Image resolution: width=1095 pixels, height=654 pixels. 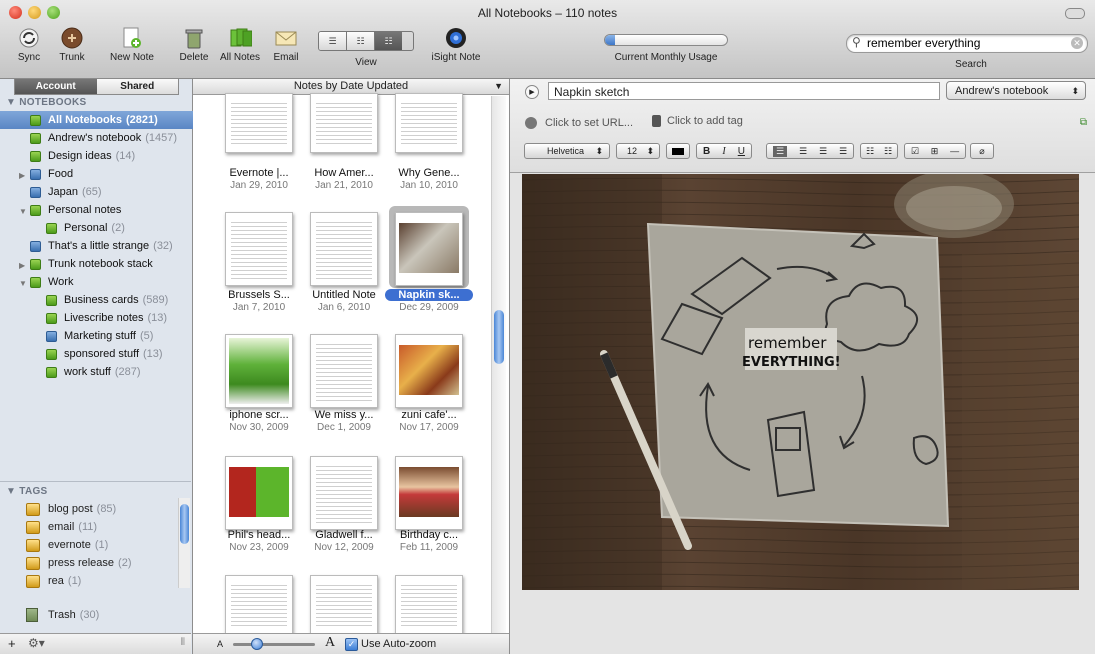 I want to click on all-notes-button: All Notes, so click(x=240, y=44).